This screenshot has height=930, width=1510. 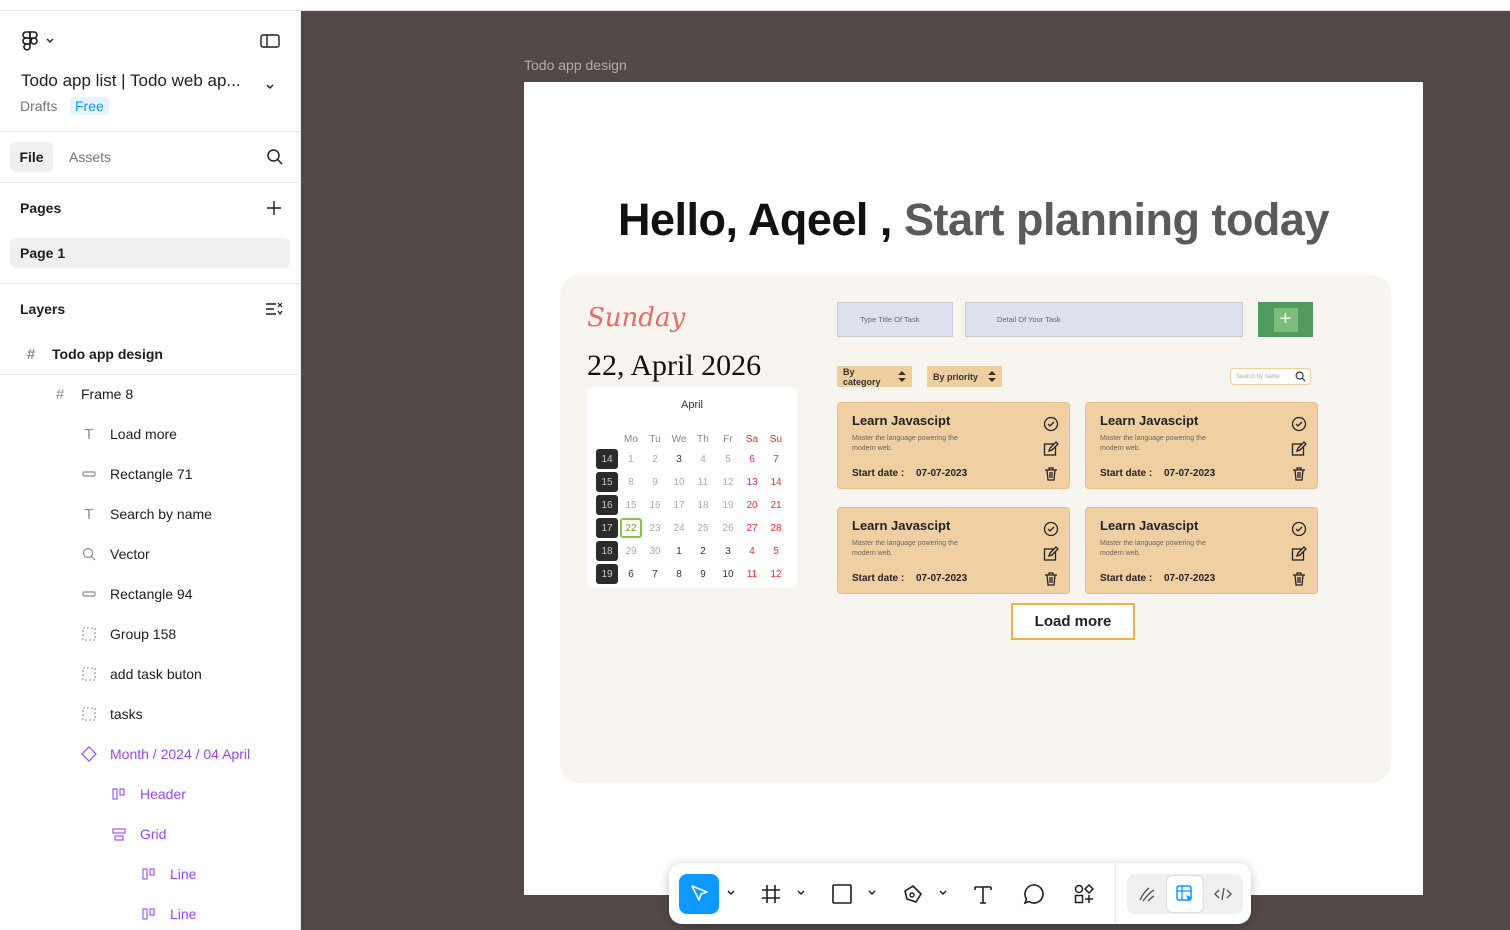 I want to click on layer-row: # Todo app design, so click(x=150, y=354).